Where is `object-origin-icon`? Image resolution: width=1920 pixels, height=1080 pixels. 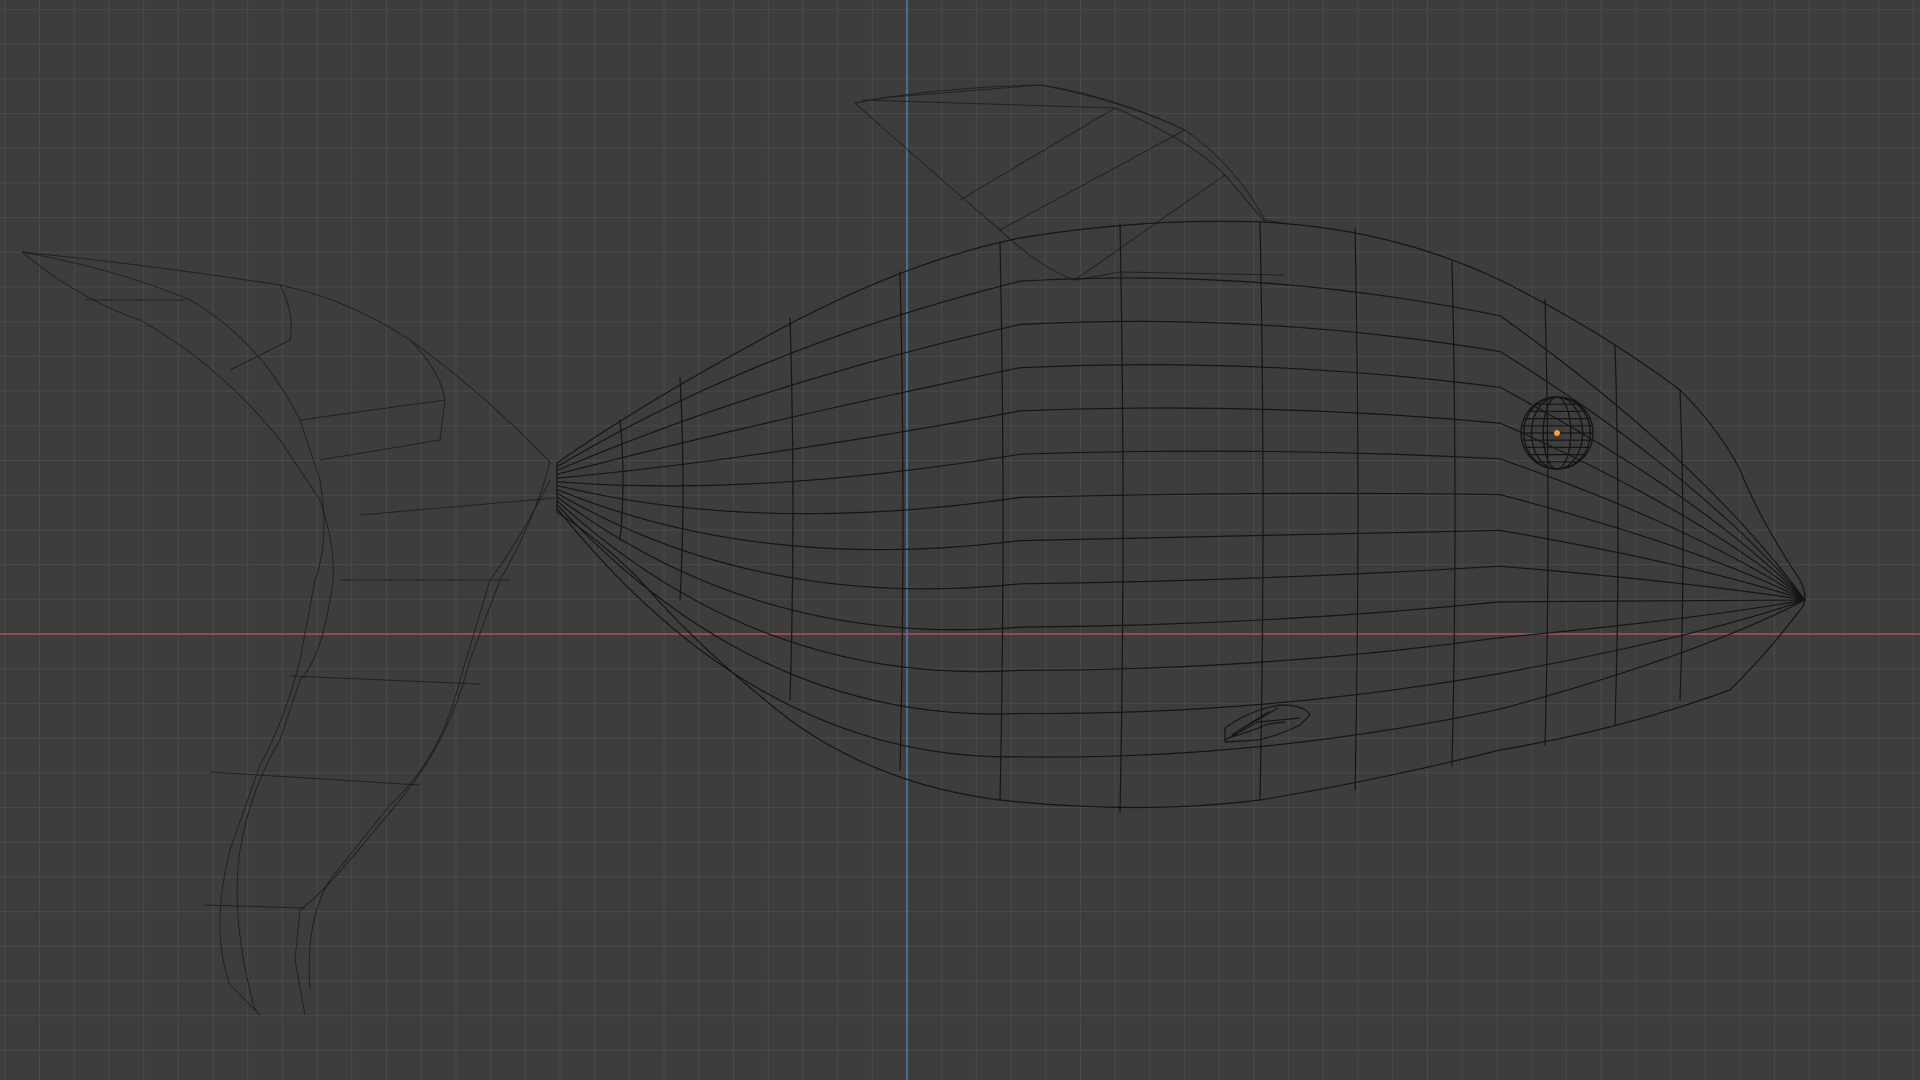
object-origin-icon is located at coordinates (1557, 433).